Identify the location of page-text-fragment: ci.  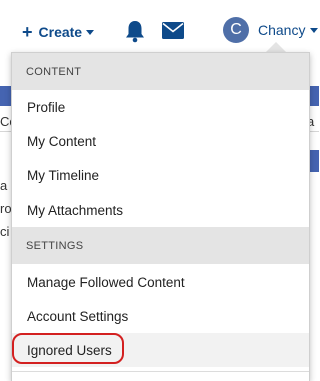
(5, 231).